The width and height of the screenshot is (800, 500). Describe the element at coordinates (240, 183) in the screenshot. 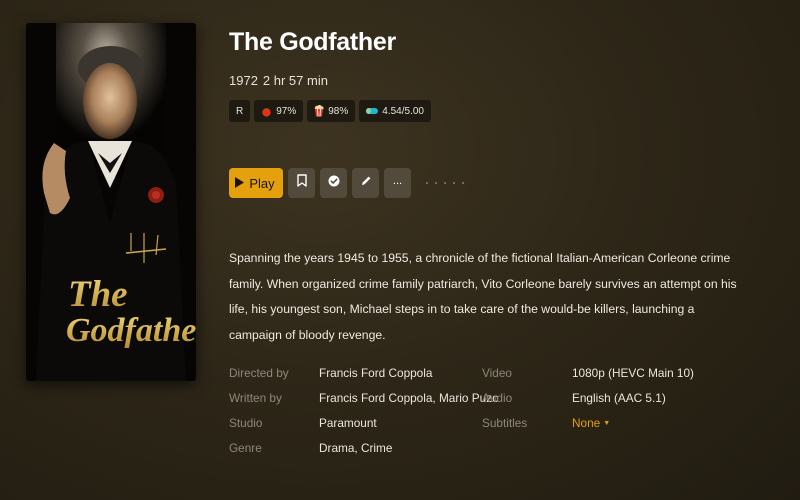

I see `play-icon` at that location.